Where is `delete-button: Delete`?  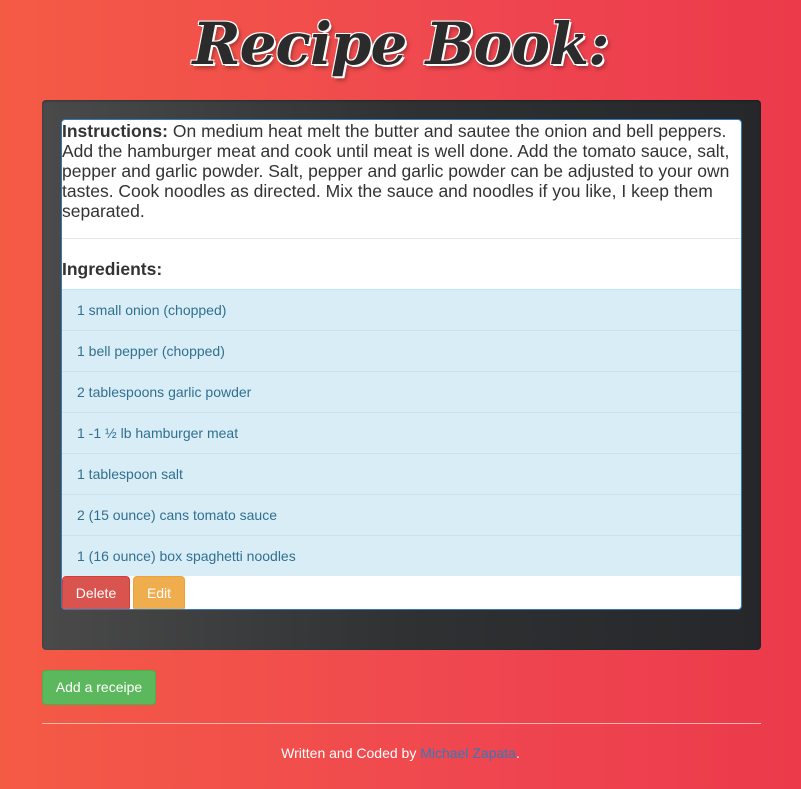
delete-button: Delete is located at coordinates (96, 592).